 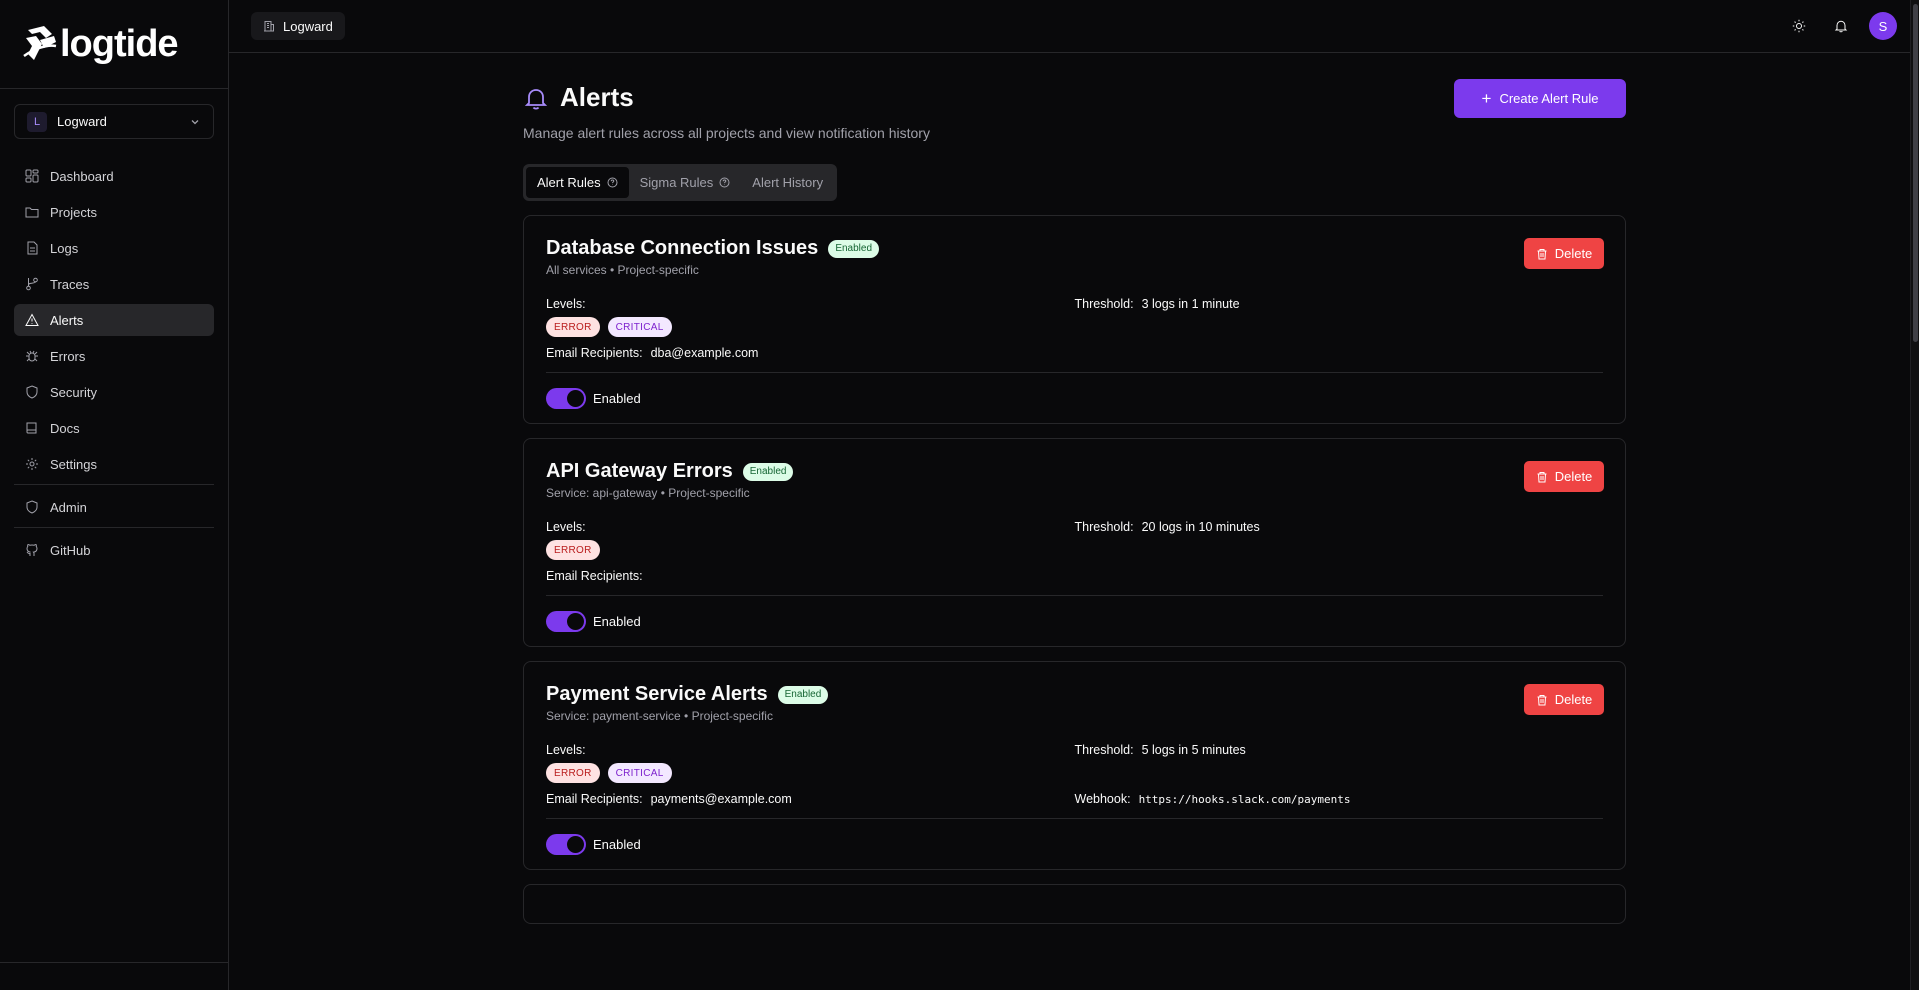 I want to click on breadcrumb: Logward, so click(x=298, y=26).